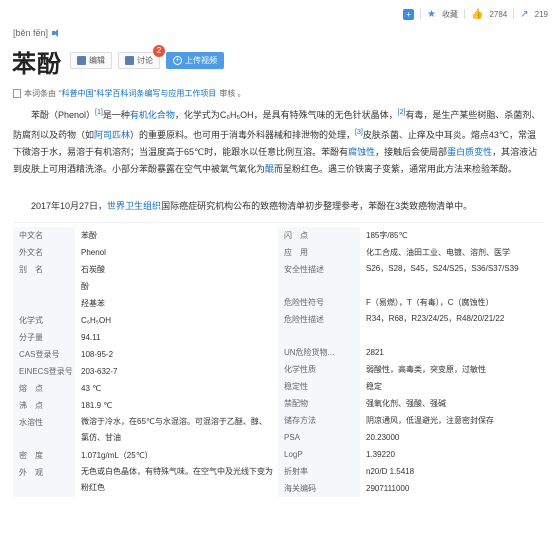 Image resolution: width=554 pixels, height=535 pixels. I want to click on info-row: 海关编码 2907111000, so click(410, 488).